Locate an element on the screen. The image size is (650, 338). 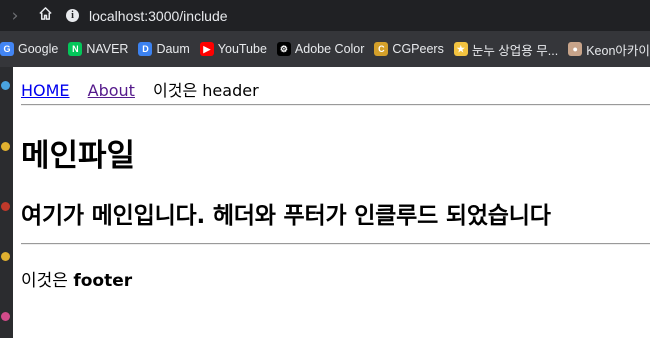
bookmark-label: Keon아카이브 is located at coordinates (618, 50).